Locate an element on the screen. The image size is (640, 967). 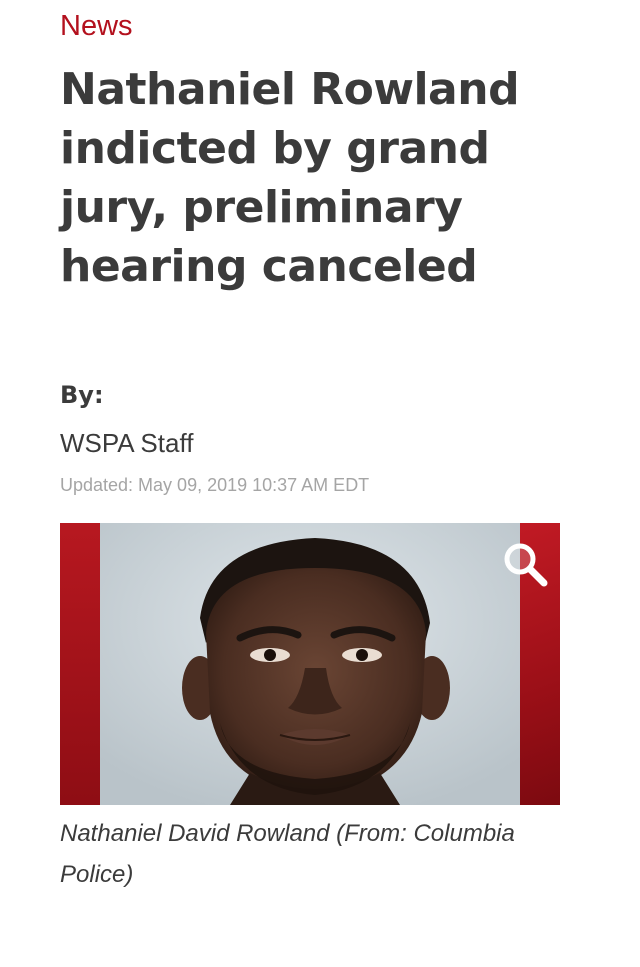
section-link-news: News is located at coordinates (96, 26).